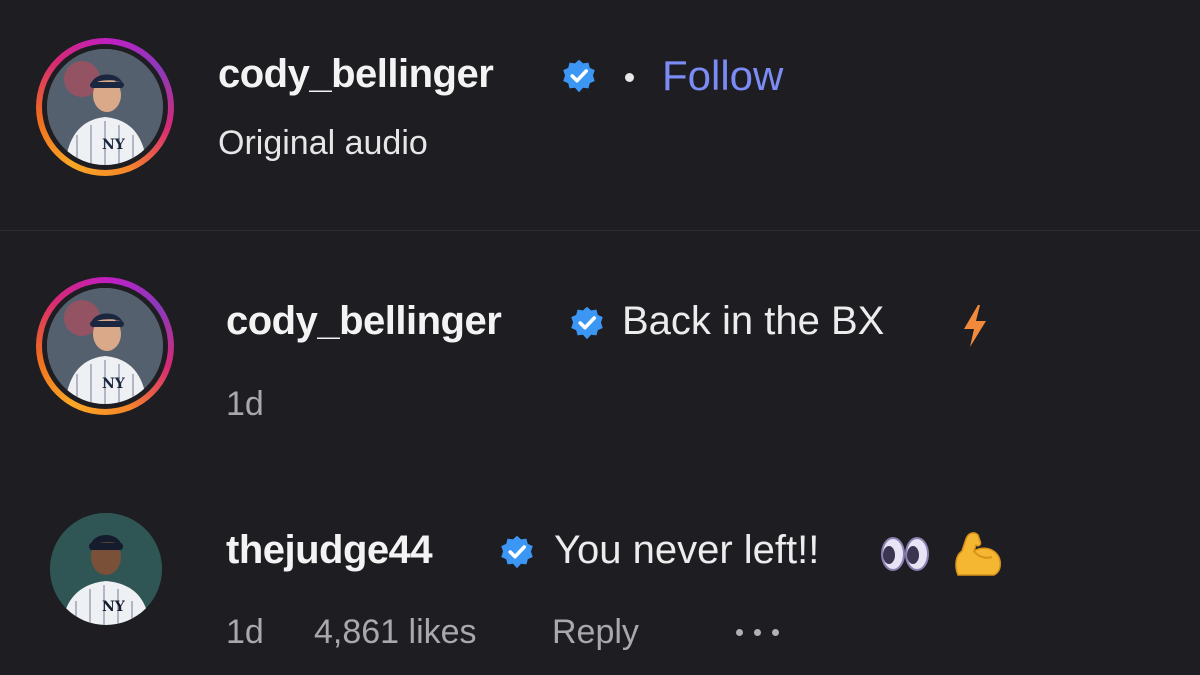 The image size is (1200, 675). What do you see at coordinates (905, 554) in the screenshot?
I see `eyes-icon` at bounding box center [905, 554].